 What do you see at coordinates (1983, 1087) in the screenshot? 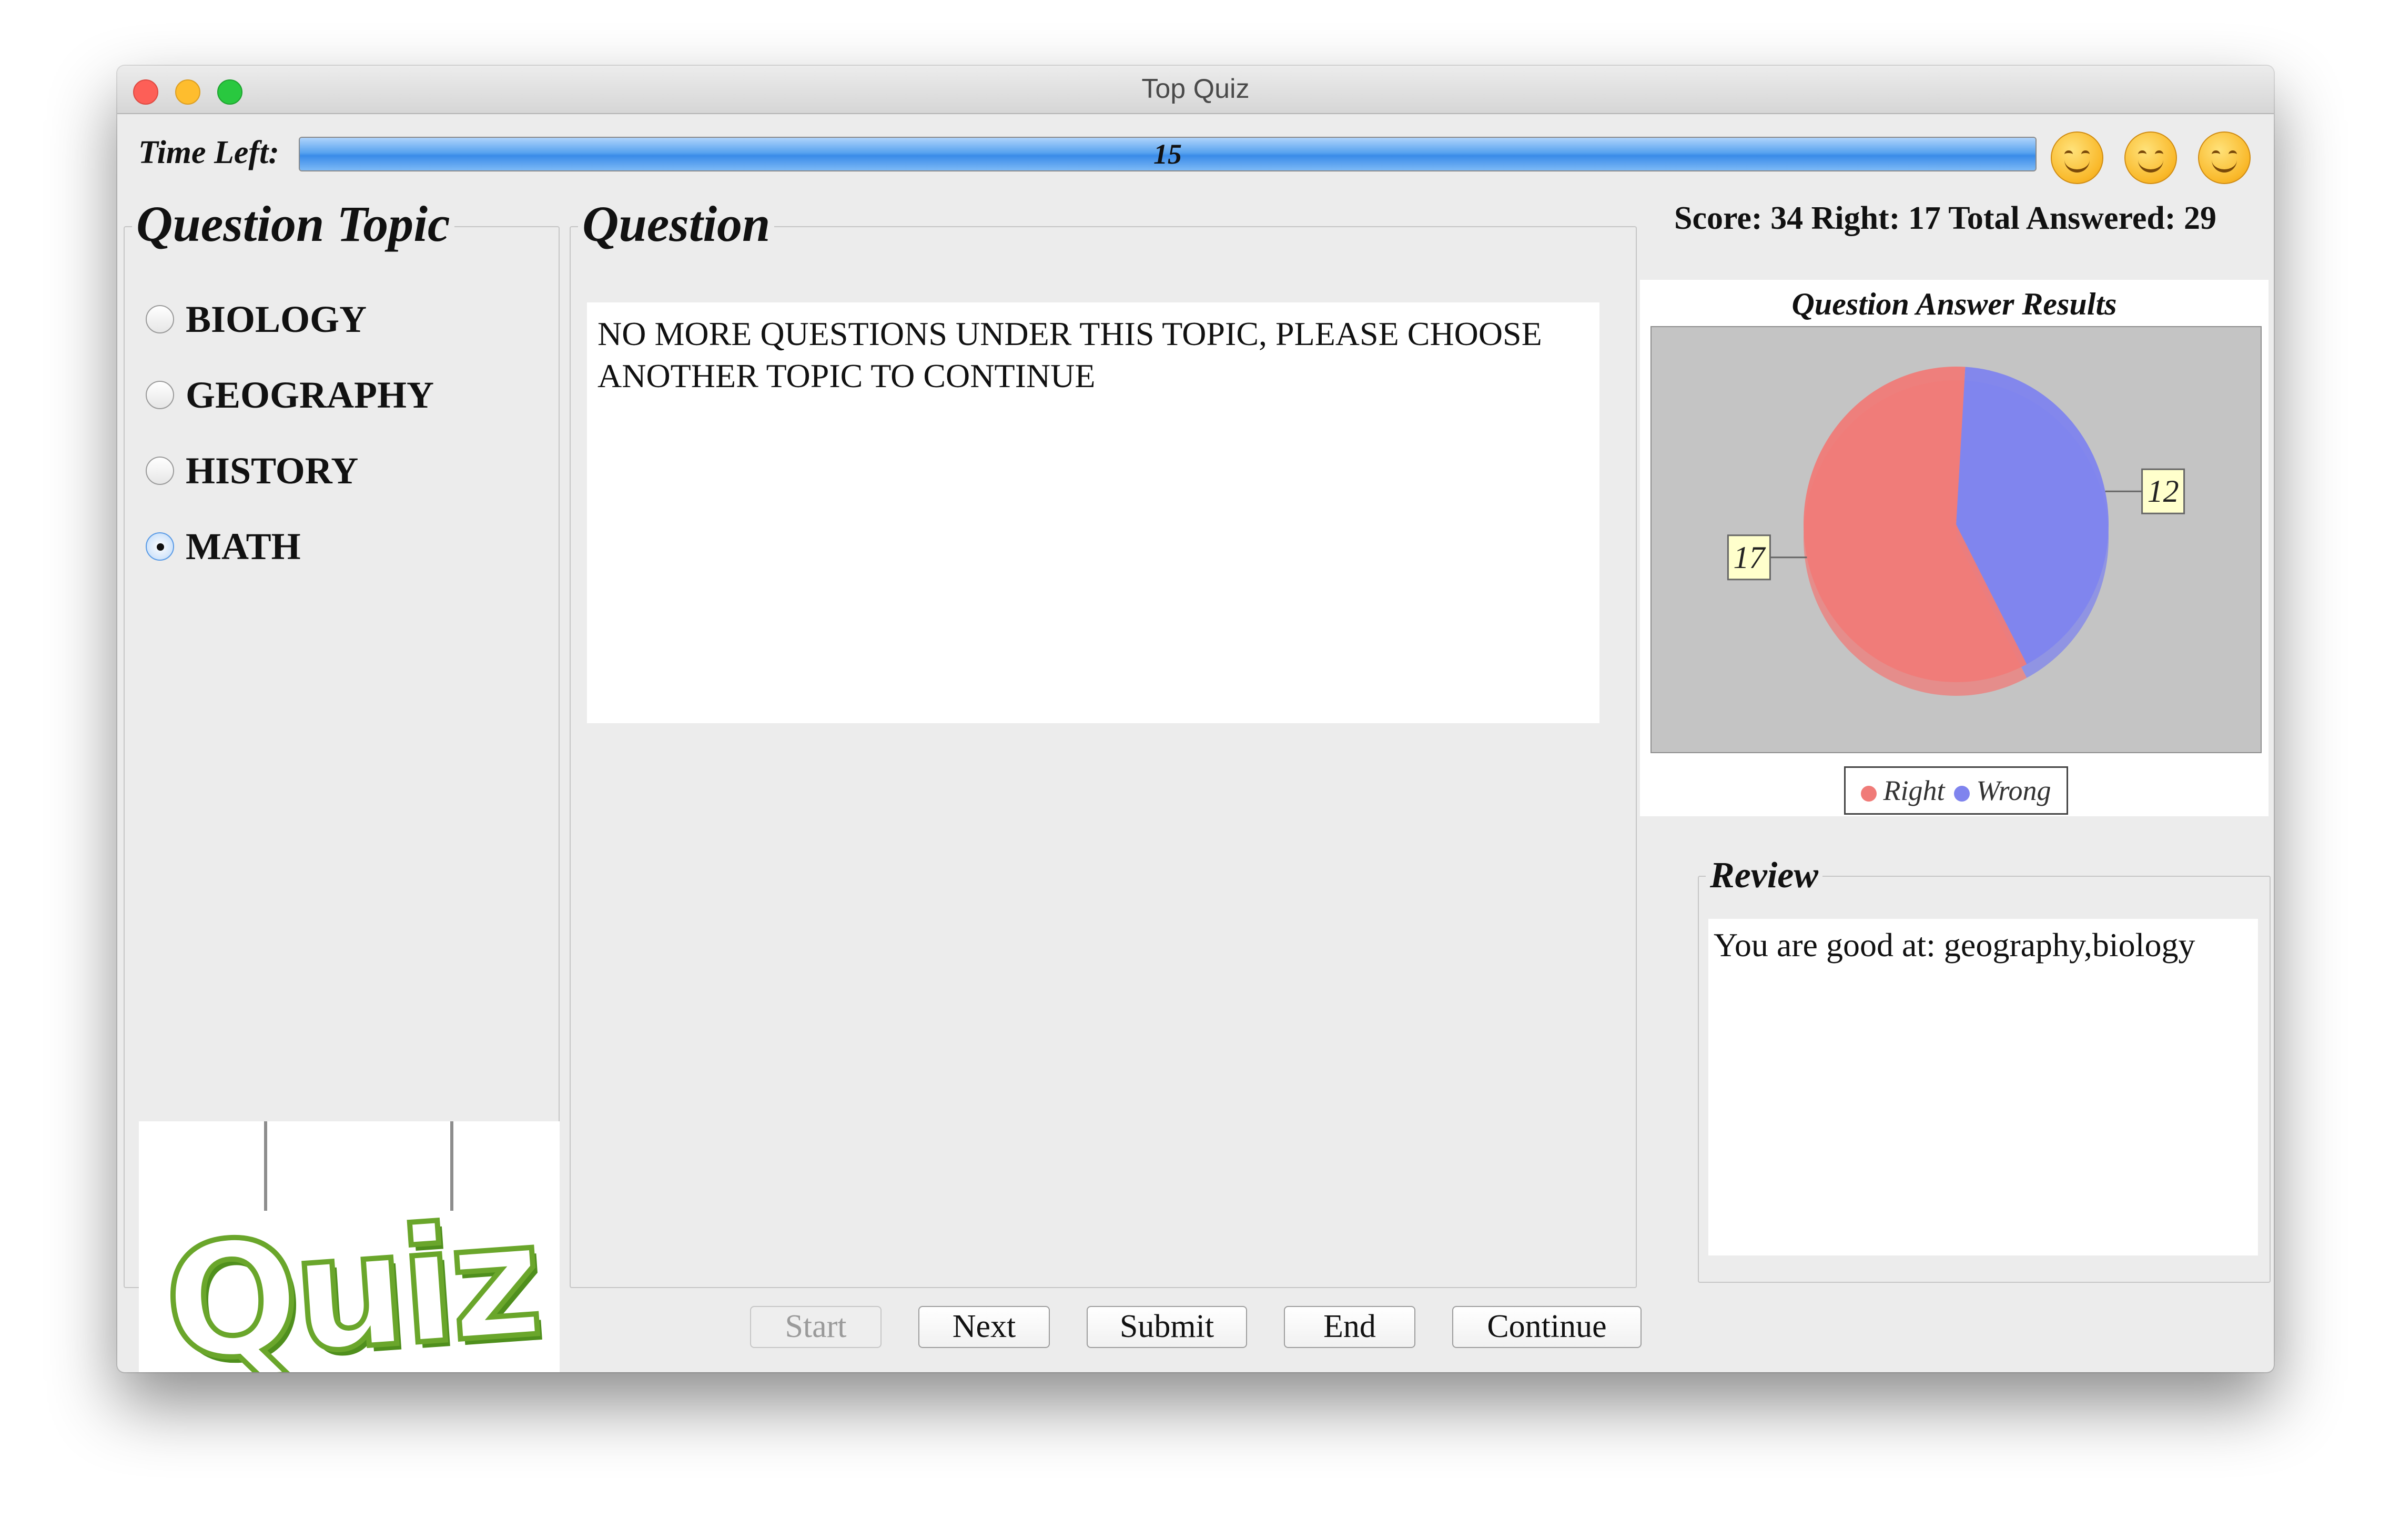
I see `review-text-area: You are good at: geography,biology` at bounding box center [1983, 1087].